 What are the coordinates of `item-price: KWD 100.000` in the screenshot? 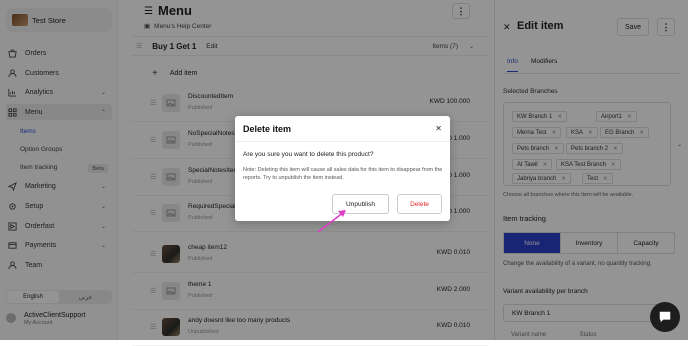 It's located at (449, 101).